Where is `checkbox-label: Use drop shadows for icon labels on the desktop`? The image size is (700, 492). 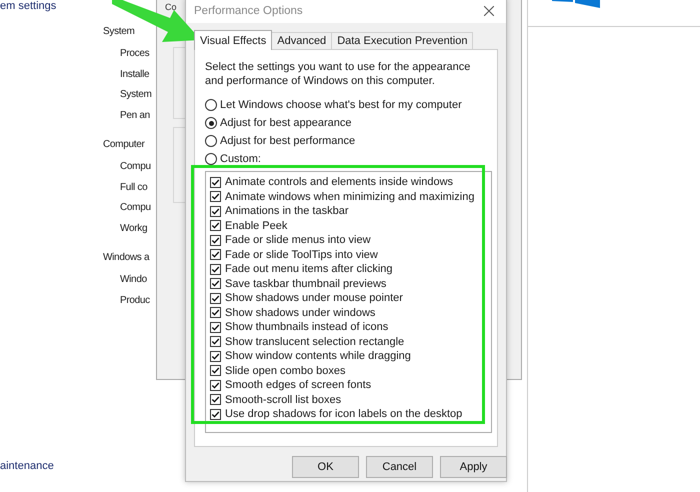
checkbox-label: Use drop shadows for icon labels on the desktop is located at coordinates (343, 414).